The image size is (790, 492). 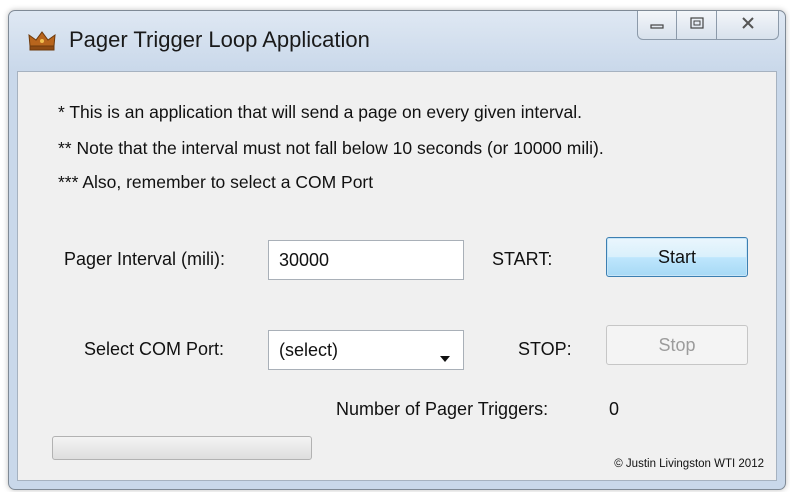 What do you see at coordinates (366, 350) in the screenshot?
I see `com-port-select: (select)` at bounding box center [366, 350].